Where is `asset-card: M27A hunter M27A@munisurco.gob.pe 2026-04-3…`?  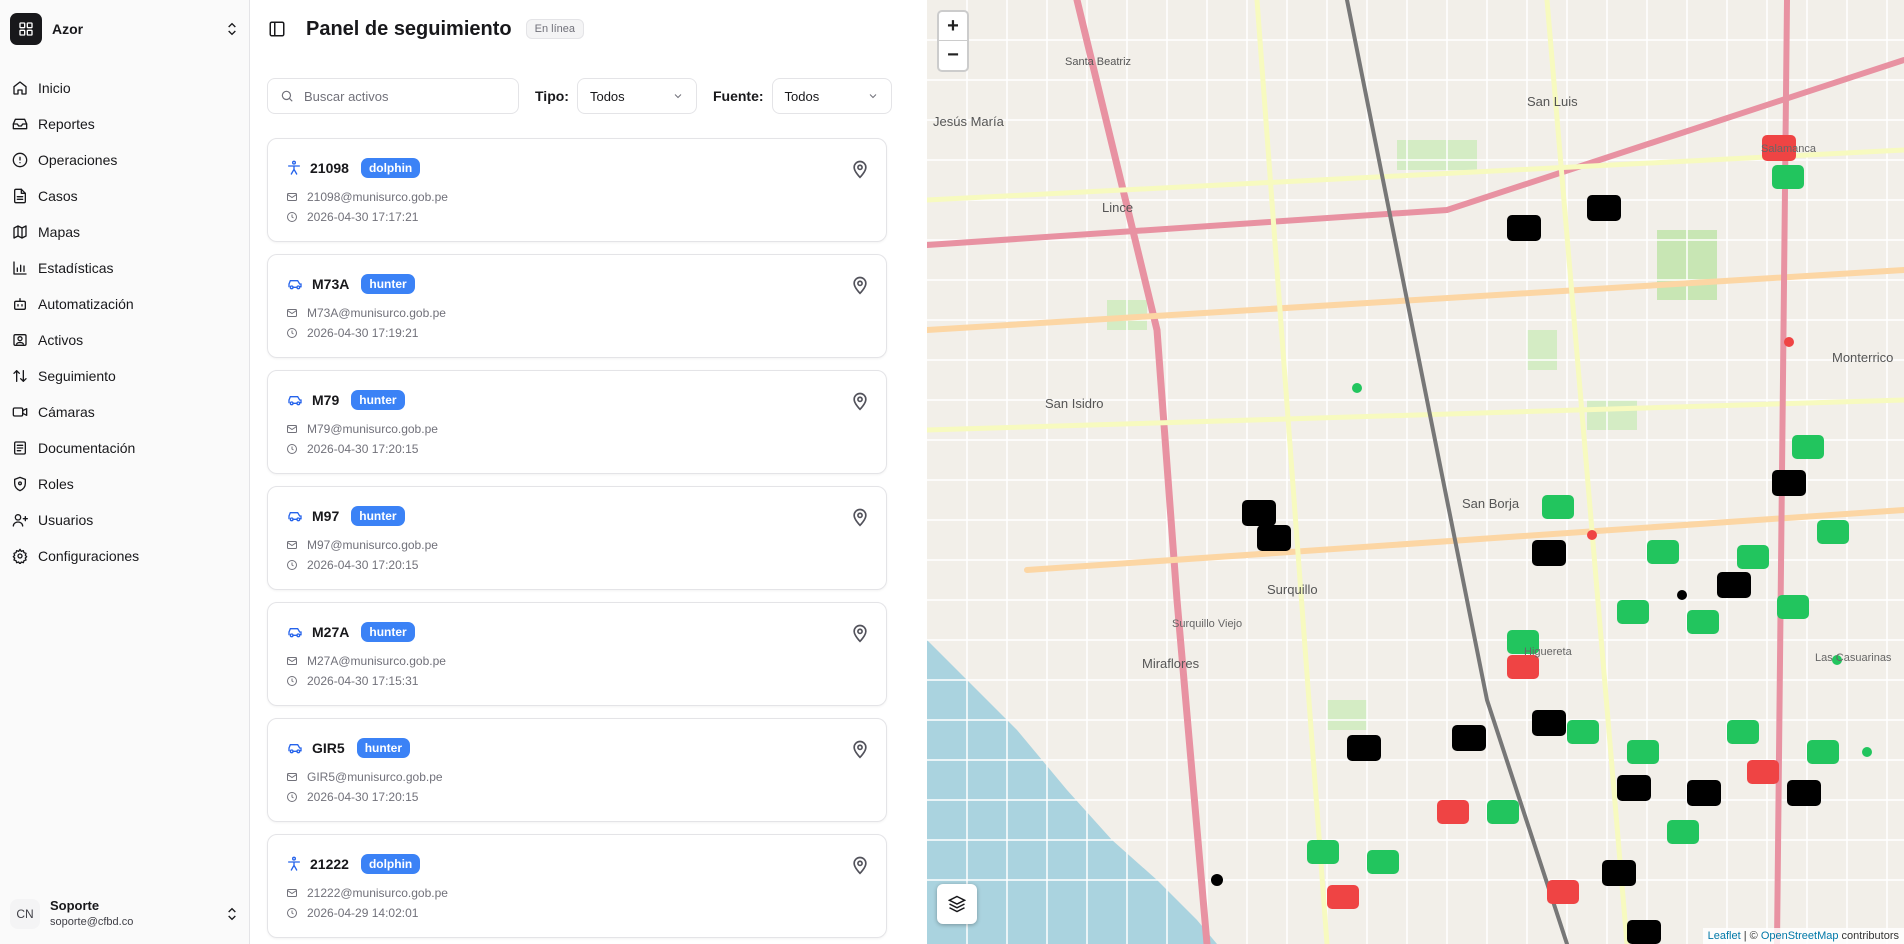 asset-card: M27A hunter M27A@munisurco.gob.pe 2026-04-3… is located at coordinates (577, 654).